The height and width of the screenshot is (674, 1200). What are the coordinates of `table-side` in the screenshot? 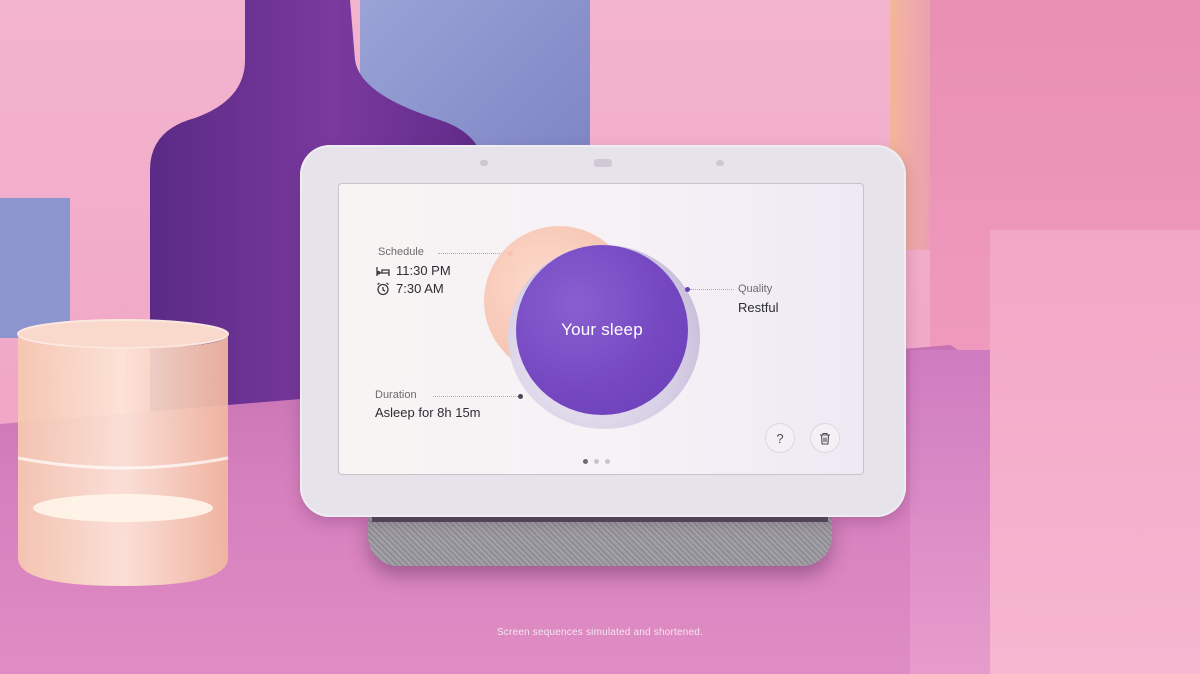 It's located at (950, 512).